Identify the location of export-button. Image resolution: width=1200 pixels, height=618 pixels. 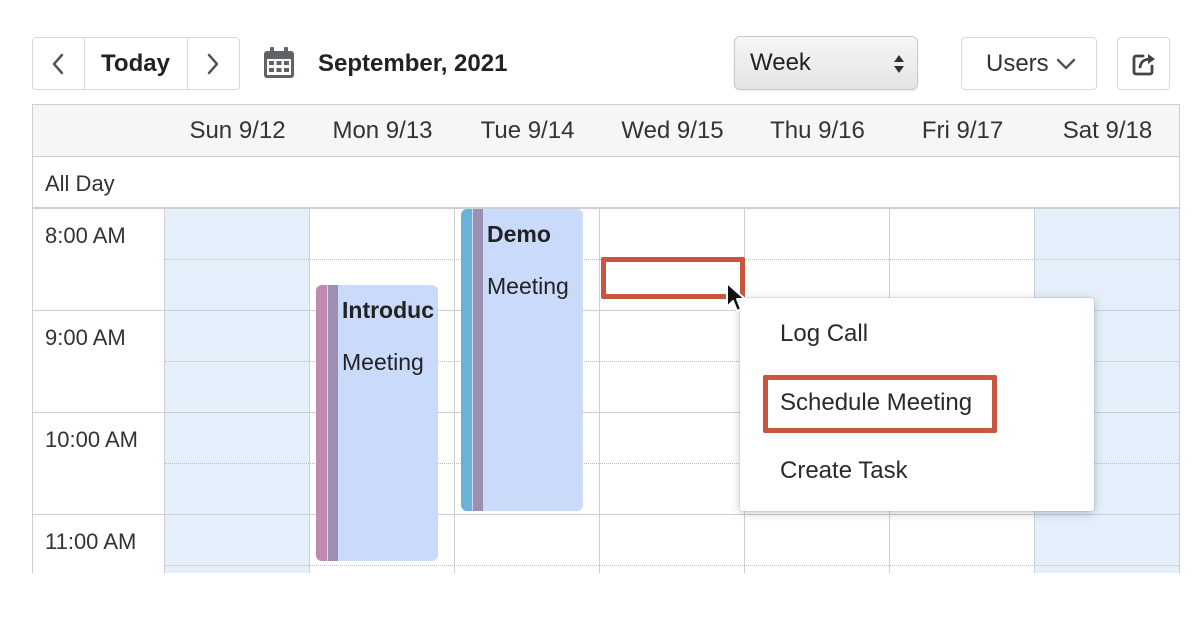
(1143, 63).